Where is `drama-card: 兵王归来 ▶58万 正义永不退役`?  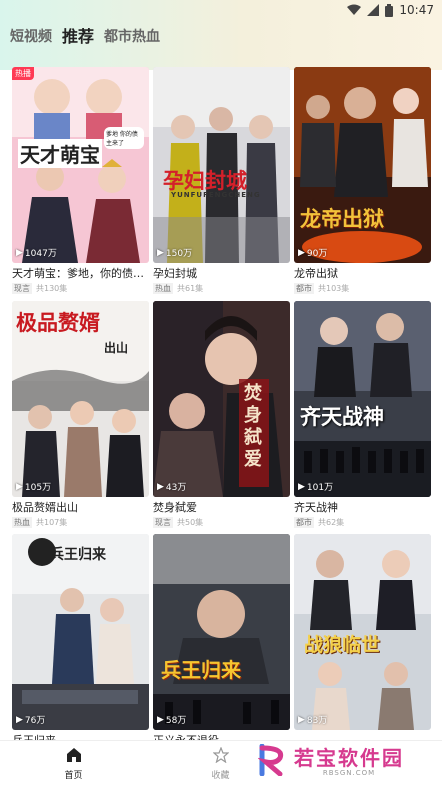 drama-card: 兵王归来 ▶58万 正义永不退役 is located at coordinates (221, 641).